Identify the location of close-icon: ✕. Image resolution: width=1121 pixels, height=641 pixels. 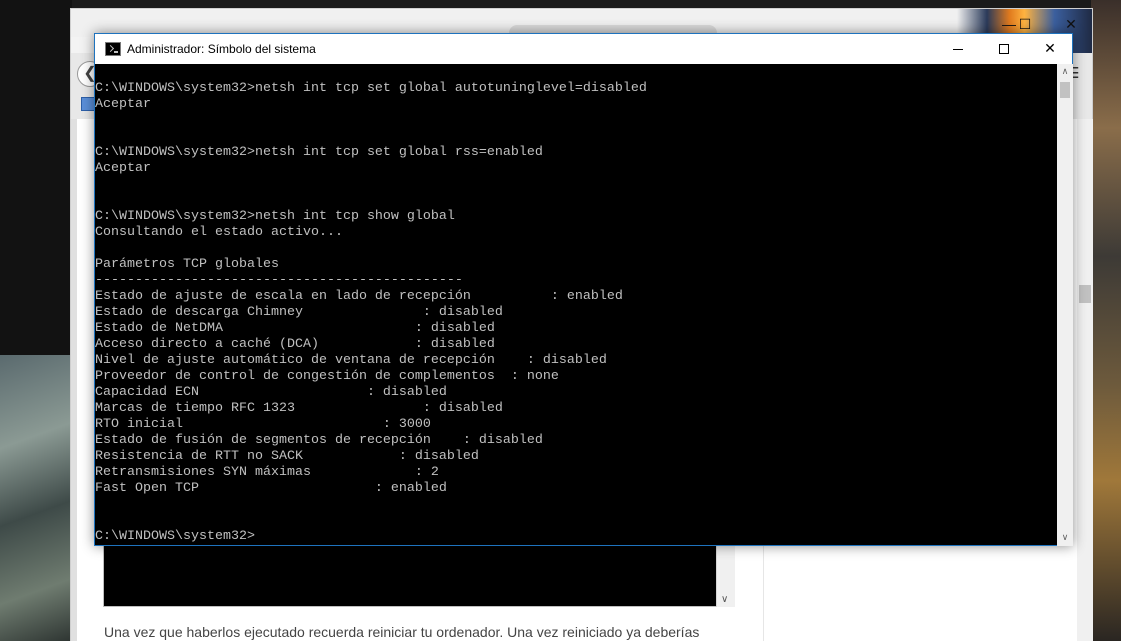
(1050, 49).